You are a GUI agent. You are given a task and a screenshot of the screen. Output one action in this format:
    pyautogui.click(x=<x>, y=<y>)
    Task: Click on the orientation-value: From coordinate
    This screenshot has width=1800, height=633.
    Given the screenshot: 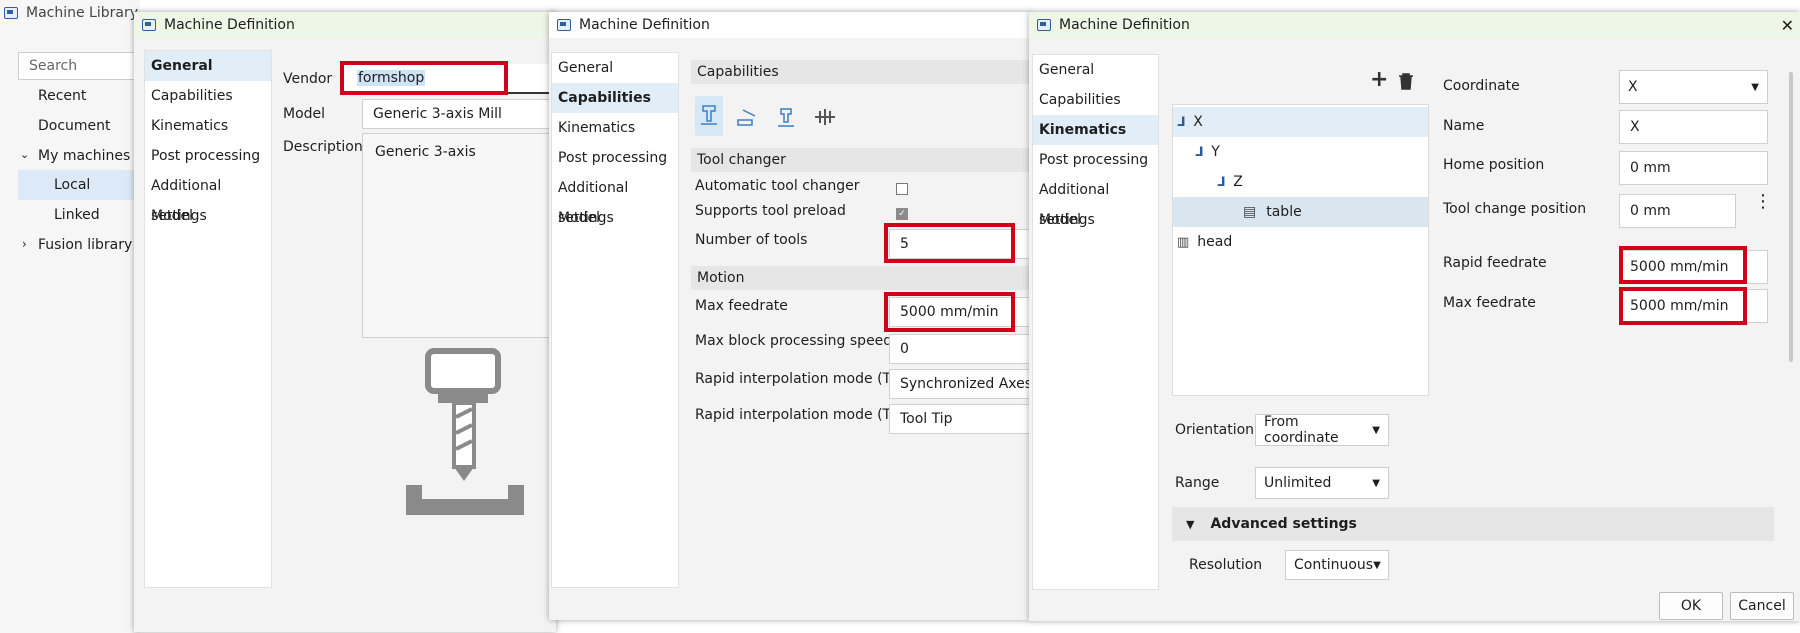 What is the action you would take?
    pyautogui.click(x=1301, y=430)
    